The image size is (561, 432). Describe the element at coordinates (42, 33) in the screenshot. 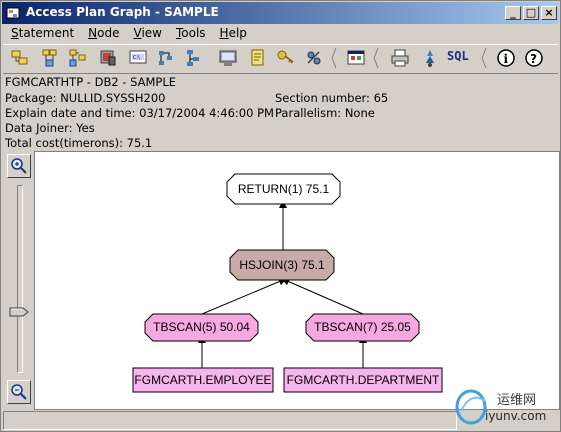

I see `menu-statement: Statement` at that location.